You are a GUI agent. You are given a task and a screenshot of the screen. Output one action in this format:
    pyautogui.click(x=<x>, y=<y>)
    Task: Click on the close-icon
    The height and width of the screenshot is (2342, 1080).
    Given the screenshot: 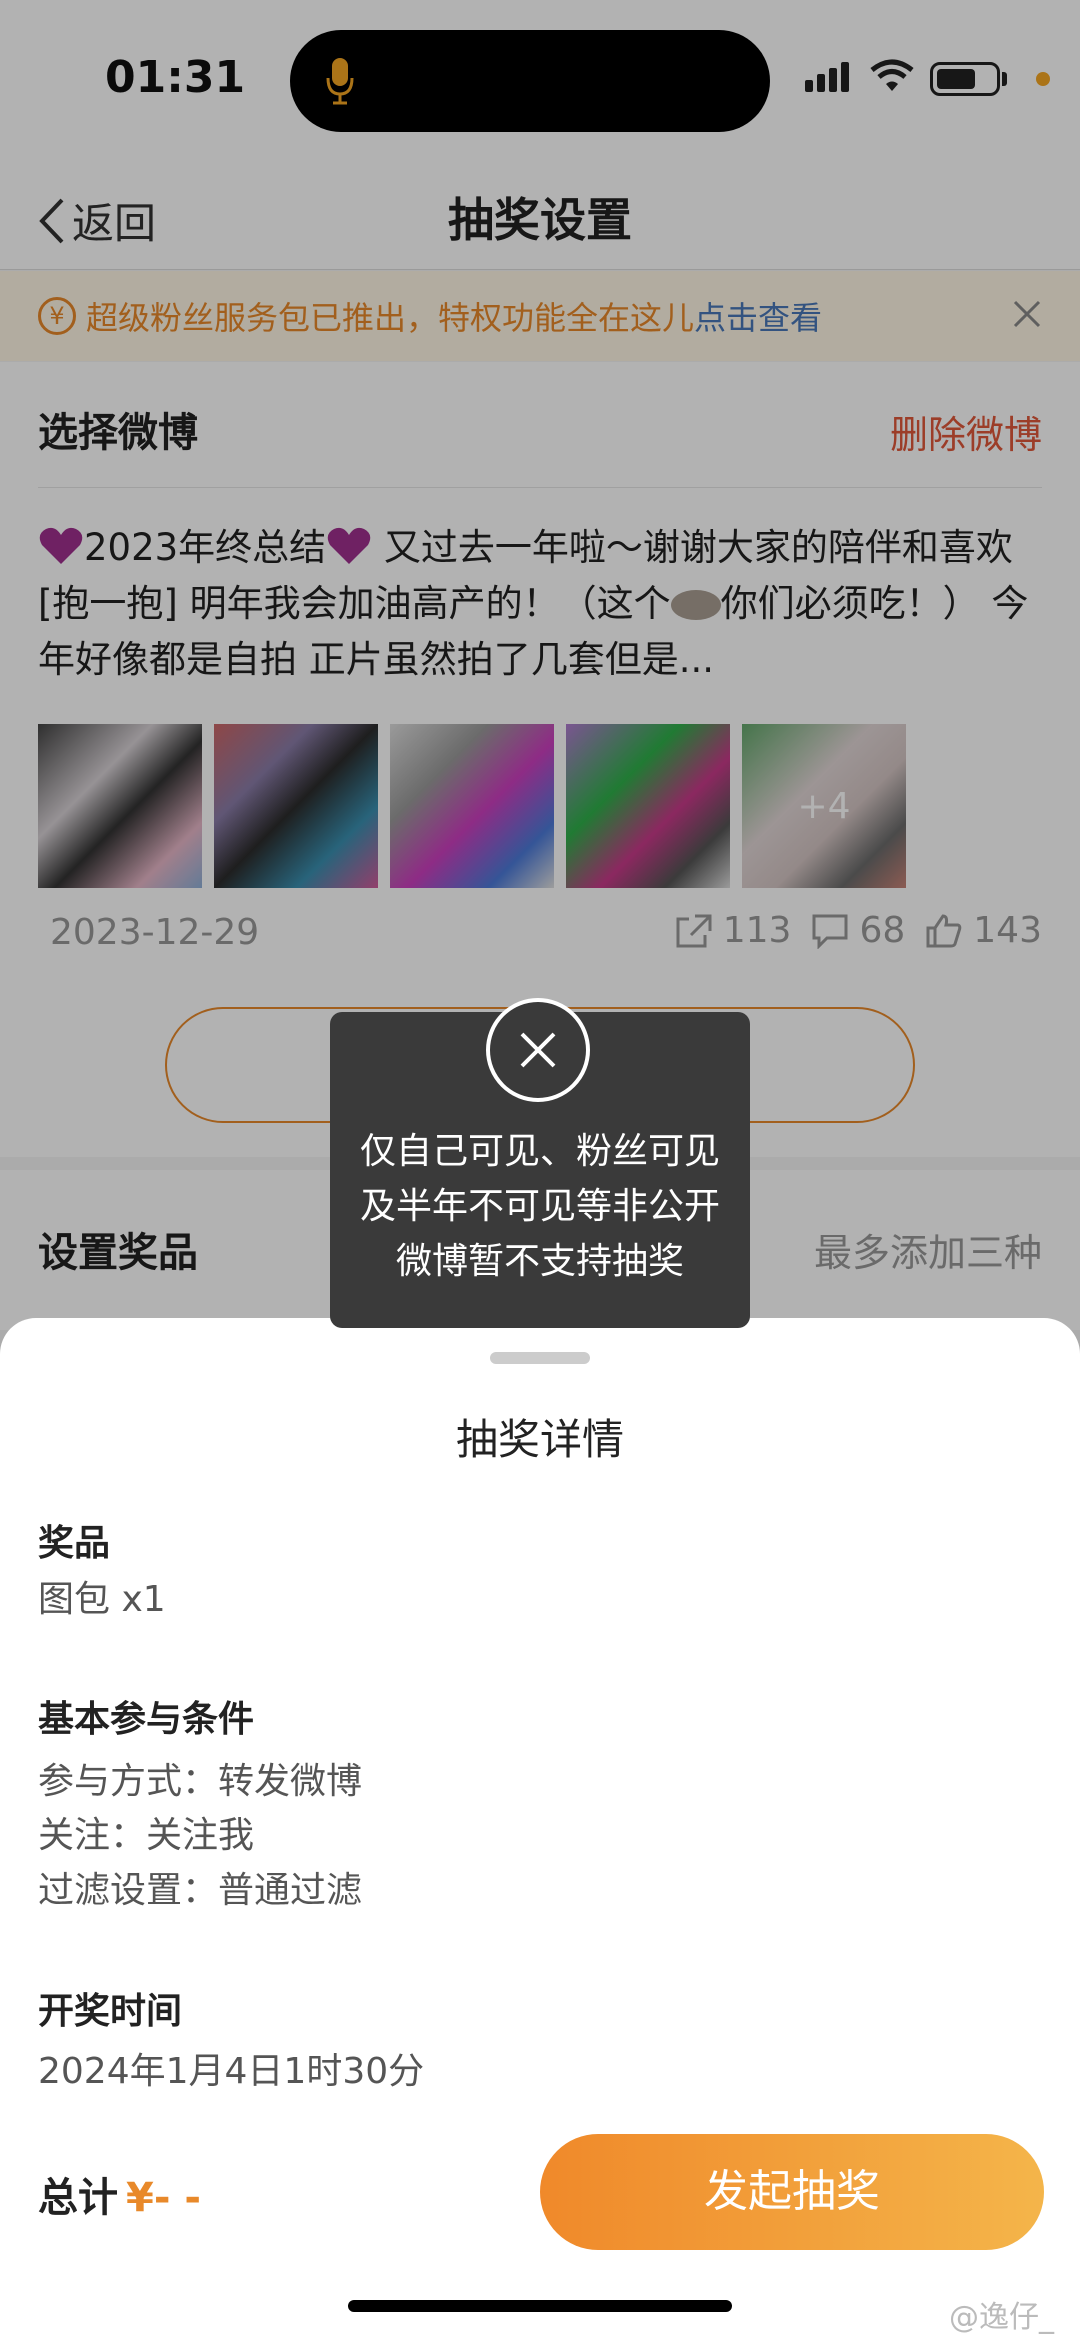 What is the action you would take?
    pyautogui.click(x=538, y=1050)
    